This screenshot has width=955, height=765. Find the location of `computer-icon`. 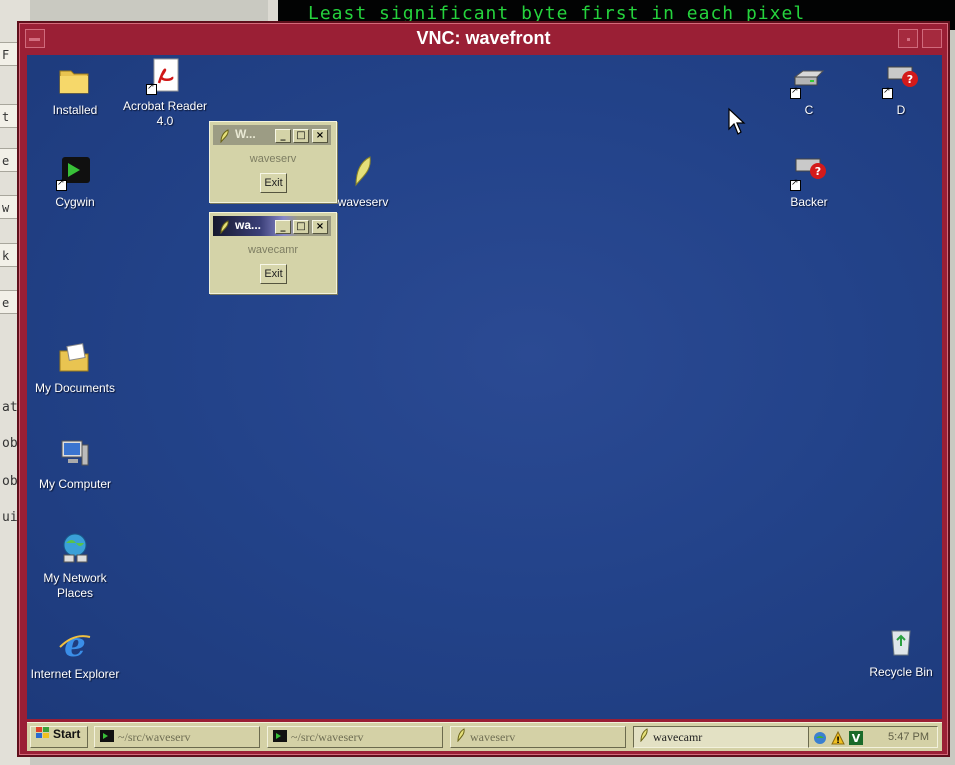

computer-icon is located at coordinates (75, 454).